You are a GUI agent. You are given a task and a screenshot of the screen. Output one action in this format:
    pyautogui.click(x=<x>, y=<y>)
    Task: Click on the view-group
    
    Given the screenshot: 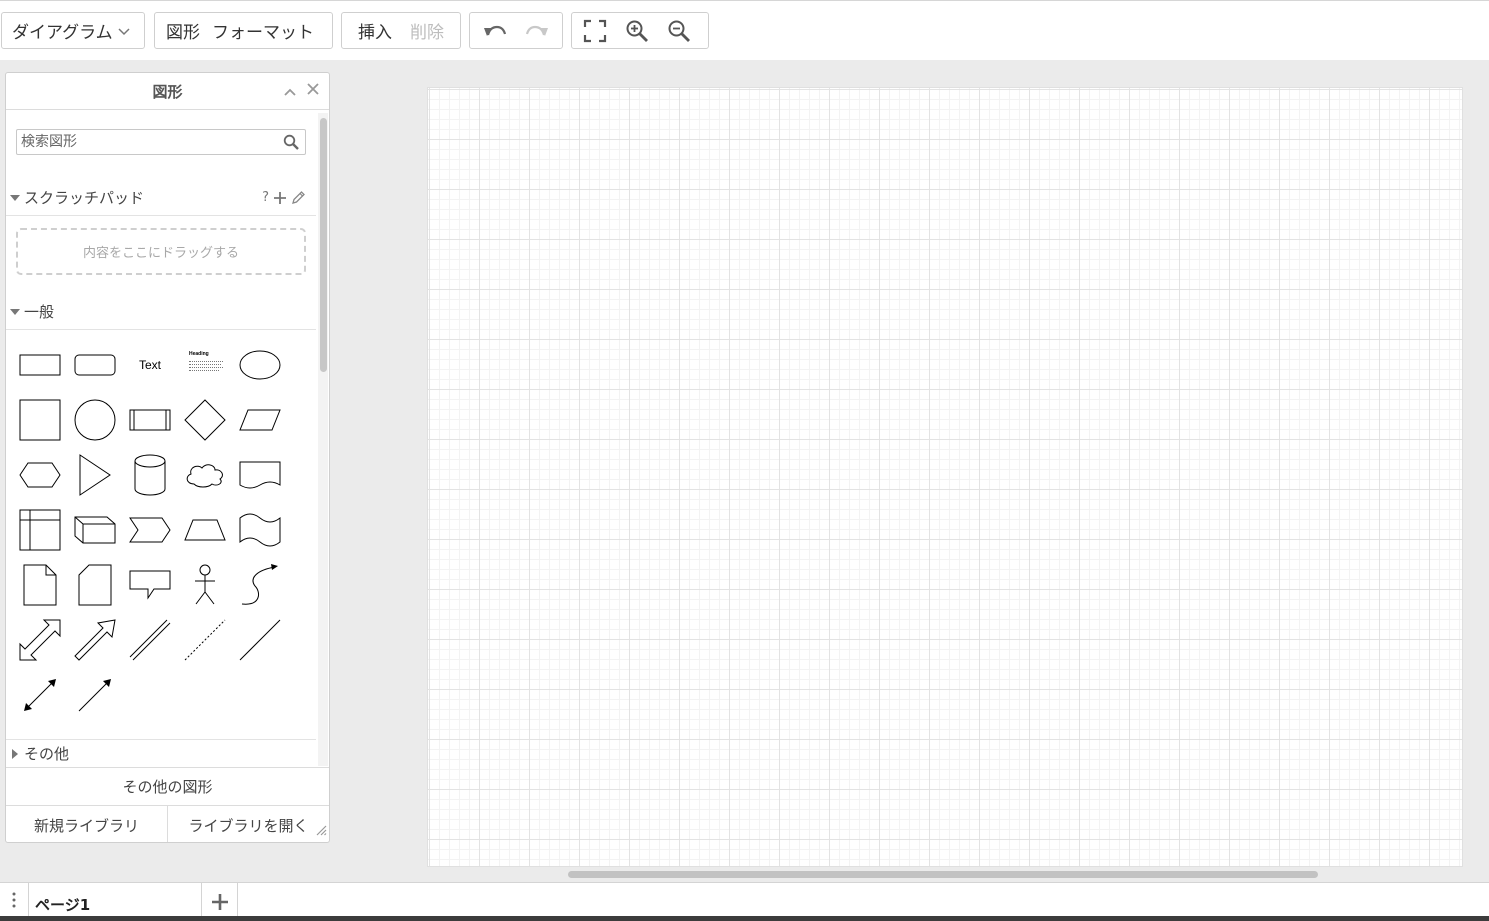 What is the action you would take?
    pyautogui.click(x=640, y=30)
    